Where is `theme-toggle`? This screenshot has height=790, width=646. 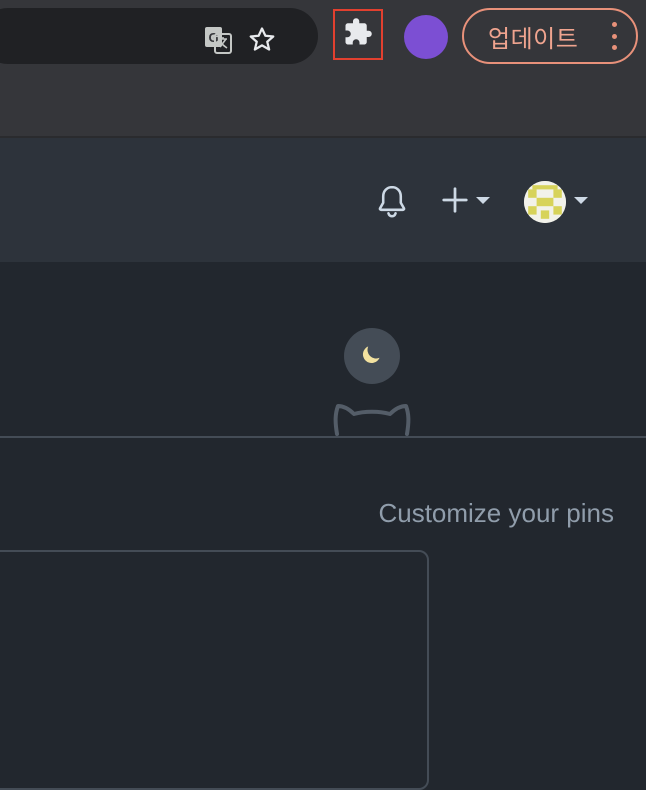 theme-toggle is located at coordinates (372, 356).